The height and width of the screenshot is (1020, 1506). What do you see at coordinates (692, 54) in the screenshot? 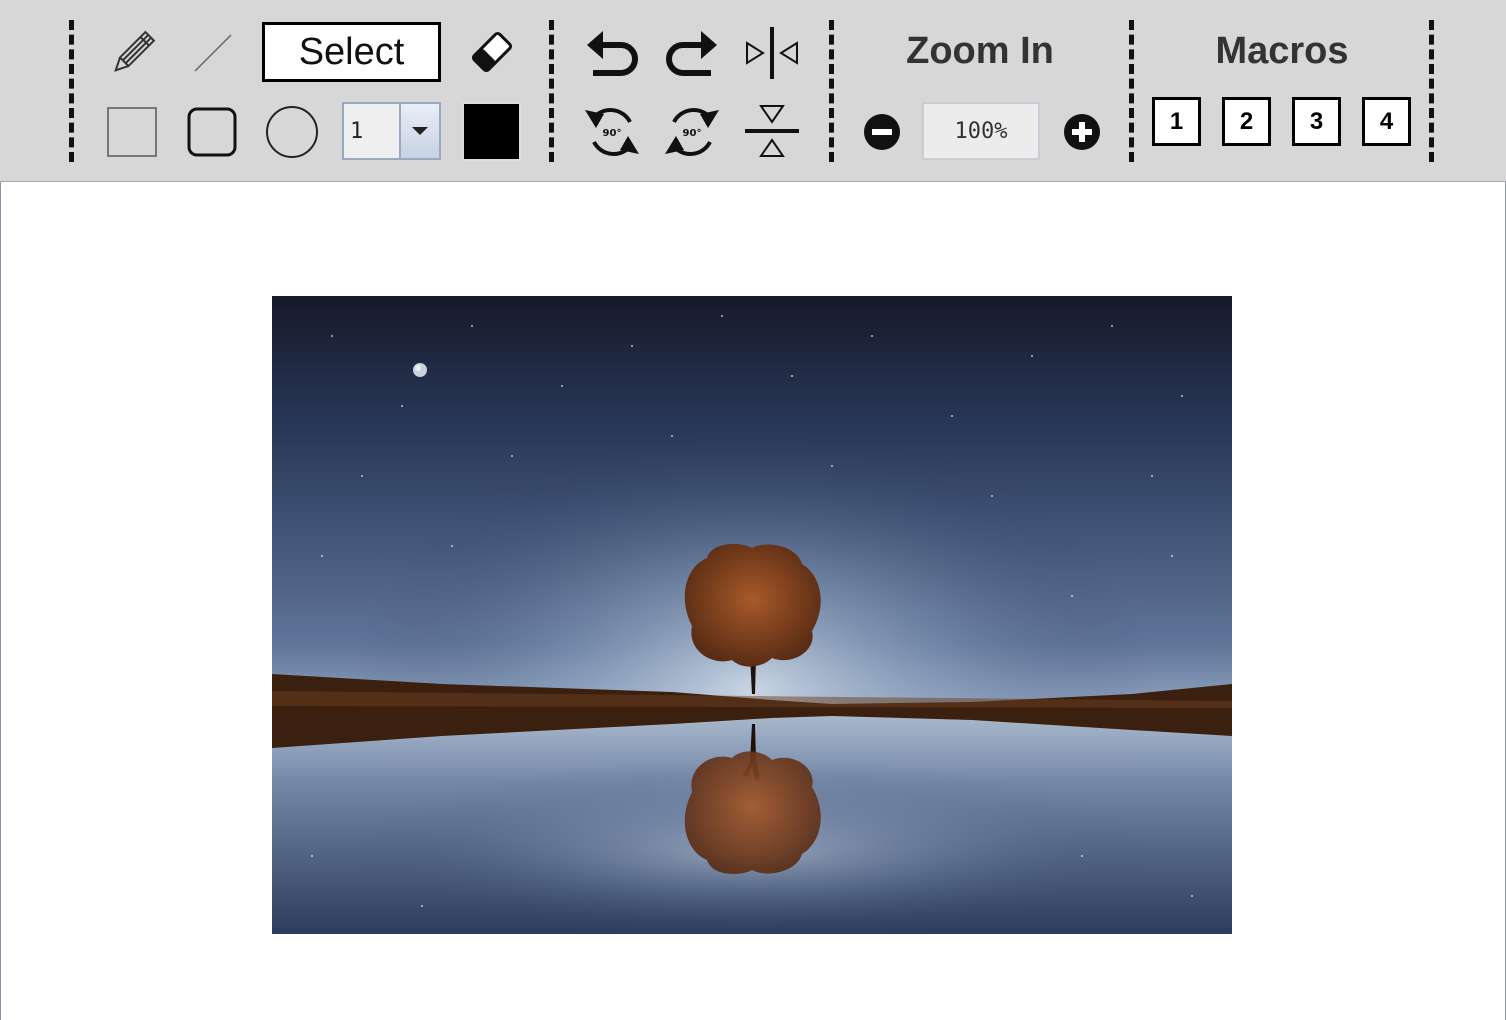
I see `redo-icon` at bounding box center [692, 54].